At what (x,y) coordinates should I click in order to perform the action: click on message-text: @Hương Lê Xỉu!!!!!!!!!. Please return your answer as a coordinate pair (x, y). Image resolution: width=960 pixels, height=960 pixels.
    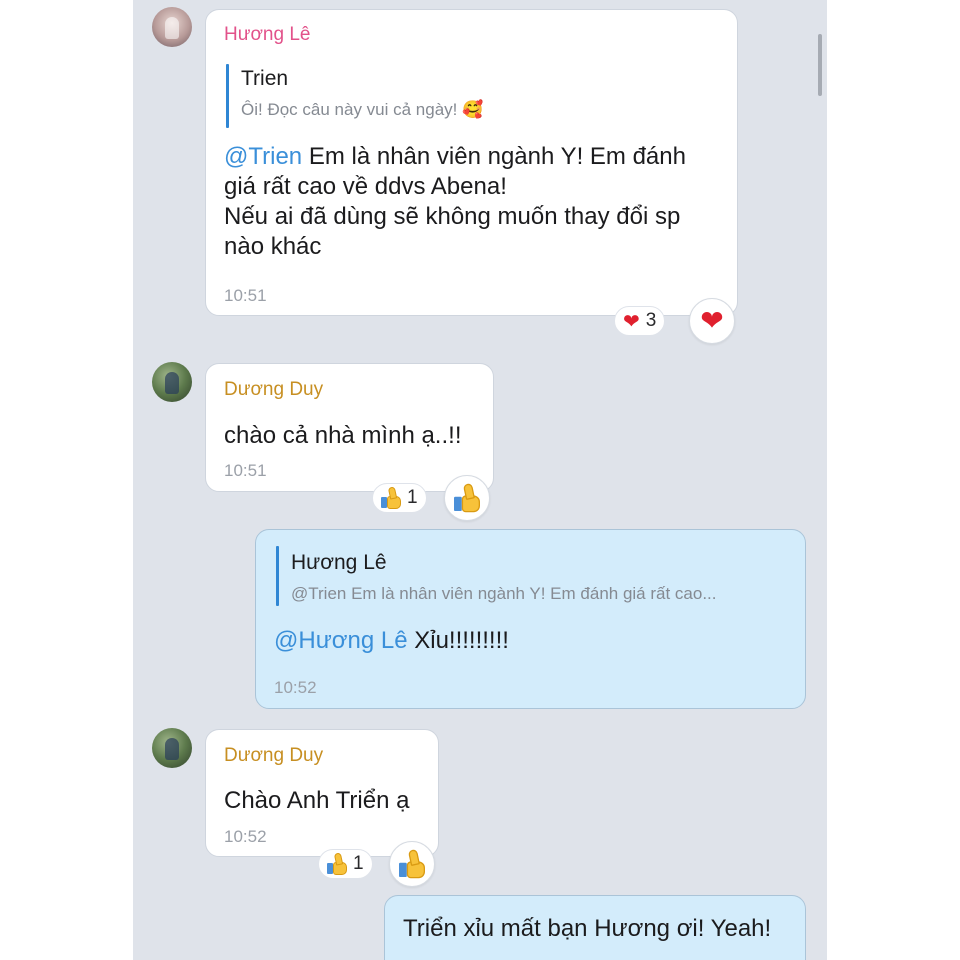
    Looking at the image, I should click on (391, 640).